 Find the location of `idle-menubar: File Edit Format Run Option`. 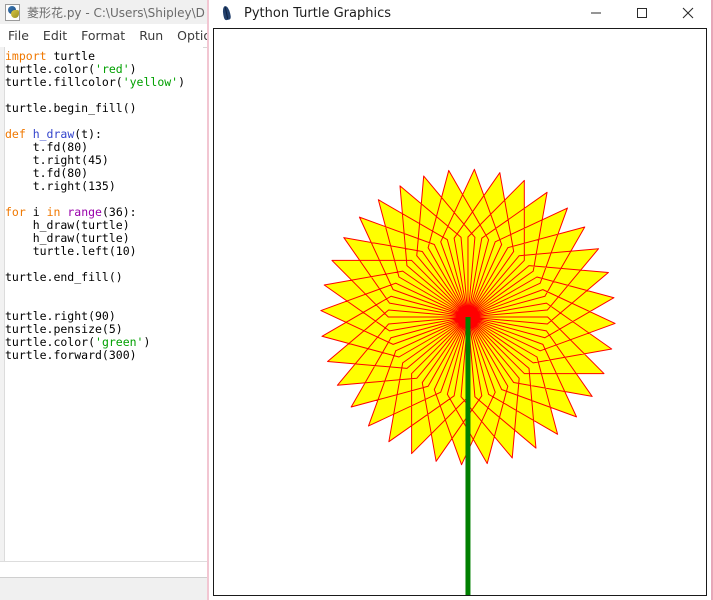

idle-menubar: File Edit Format Run Option is located at coordinates (103, 36).